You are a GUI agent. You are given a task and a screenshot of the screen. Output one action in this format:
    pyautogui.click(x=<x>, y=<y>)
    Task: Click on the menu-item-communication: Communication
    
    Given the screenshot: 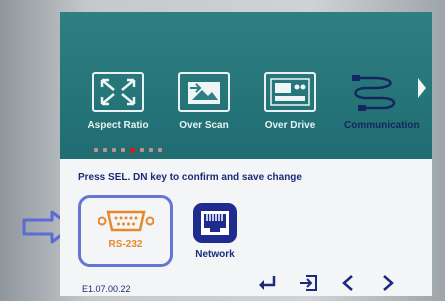 What is the action you would take?
    pyautogui.click(x=382, y=101)
    